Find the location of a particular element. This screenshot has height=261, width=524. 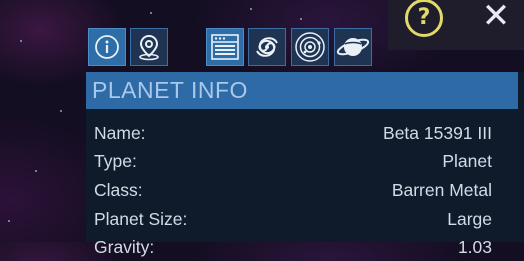

planet-icon is located at coordinates (353, 47).